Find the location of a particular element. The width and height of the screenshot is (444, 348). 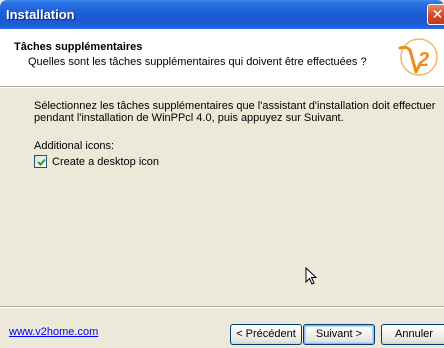

cancel-button: Annuler is located at coordinates (412, 334).